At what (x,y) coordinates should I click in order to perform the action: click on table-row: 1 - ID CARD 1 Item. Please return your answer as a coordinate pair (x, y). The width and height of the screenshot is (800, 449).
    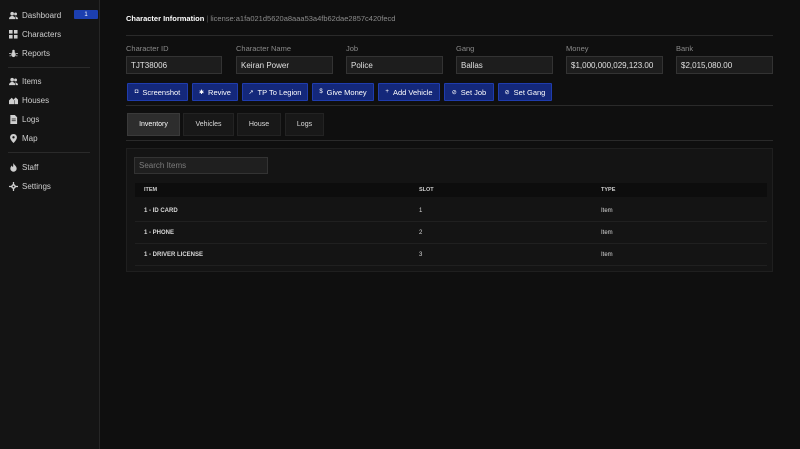
    Looking at the image, I should click on (451, 211).